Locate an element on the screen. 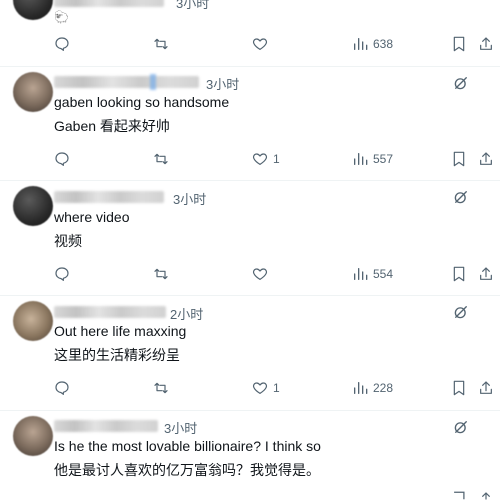  views-button: 638 is located at coordinates (372, 44).